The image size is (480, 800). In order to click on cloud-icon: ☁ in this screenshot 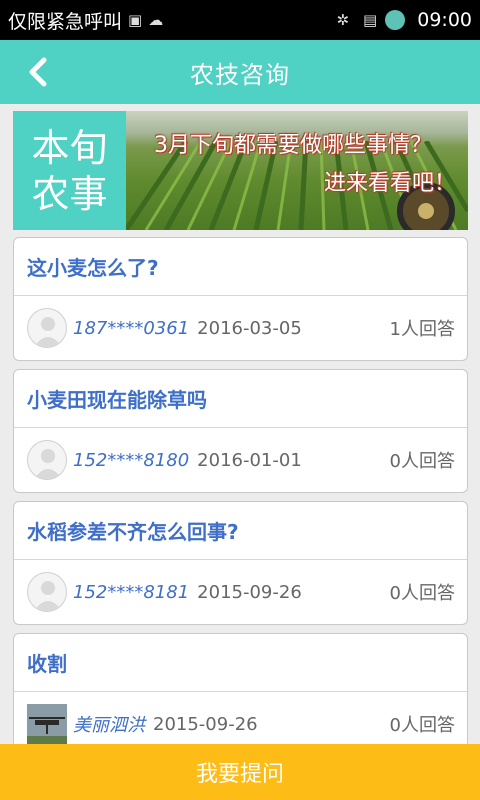, I will do `click(156, 20)`.